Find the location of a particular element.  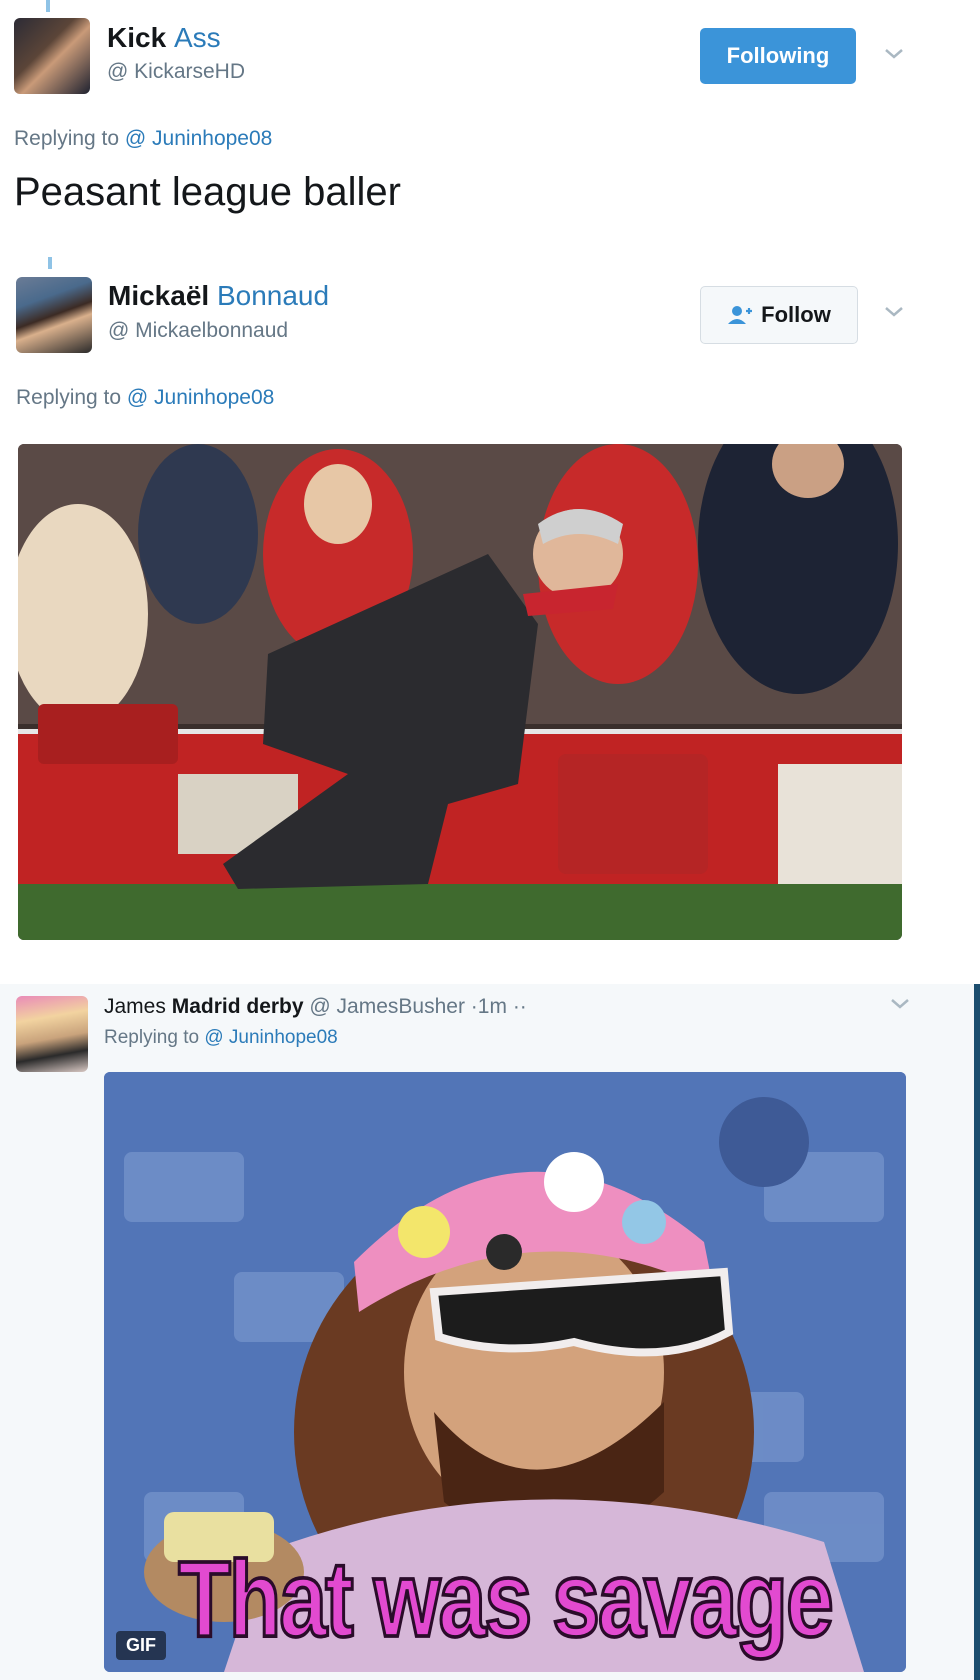

scrollbar is located at coordinates (977, 1332).